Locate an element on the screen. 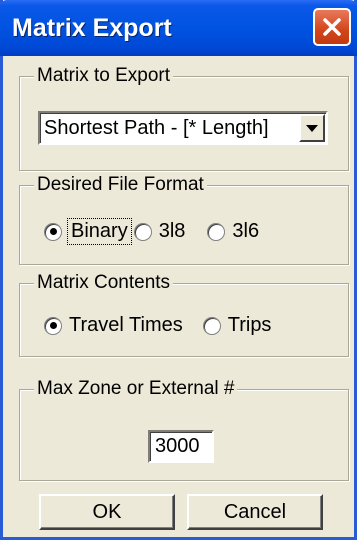 The height and width of the screenshot is (540, 357). format-option-binary: Binary is located at coordinates (88, 231).